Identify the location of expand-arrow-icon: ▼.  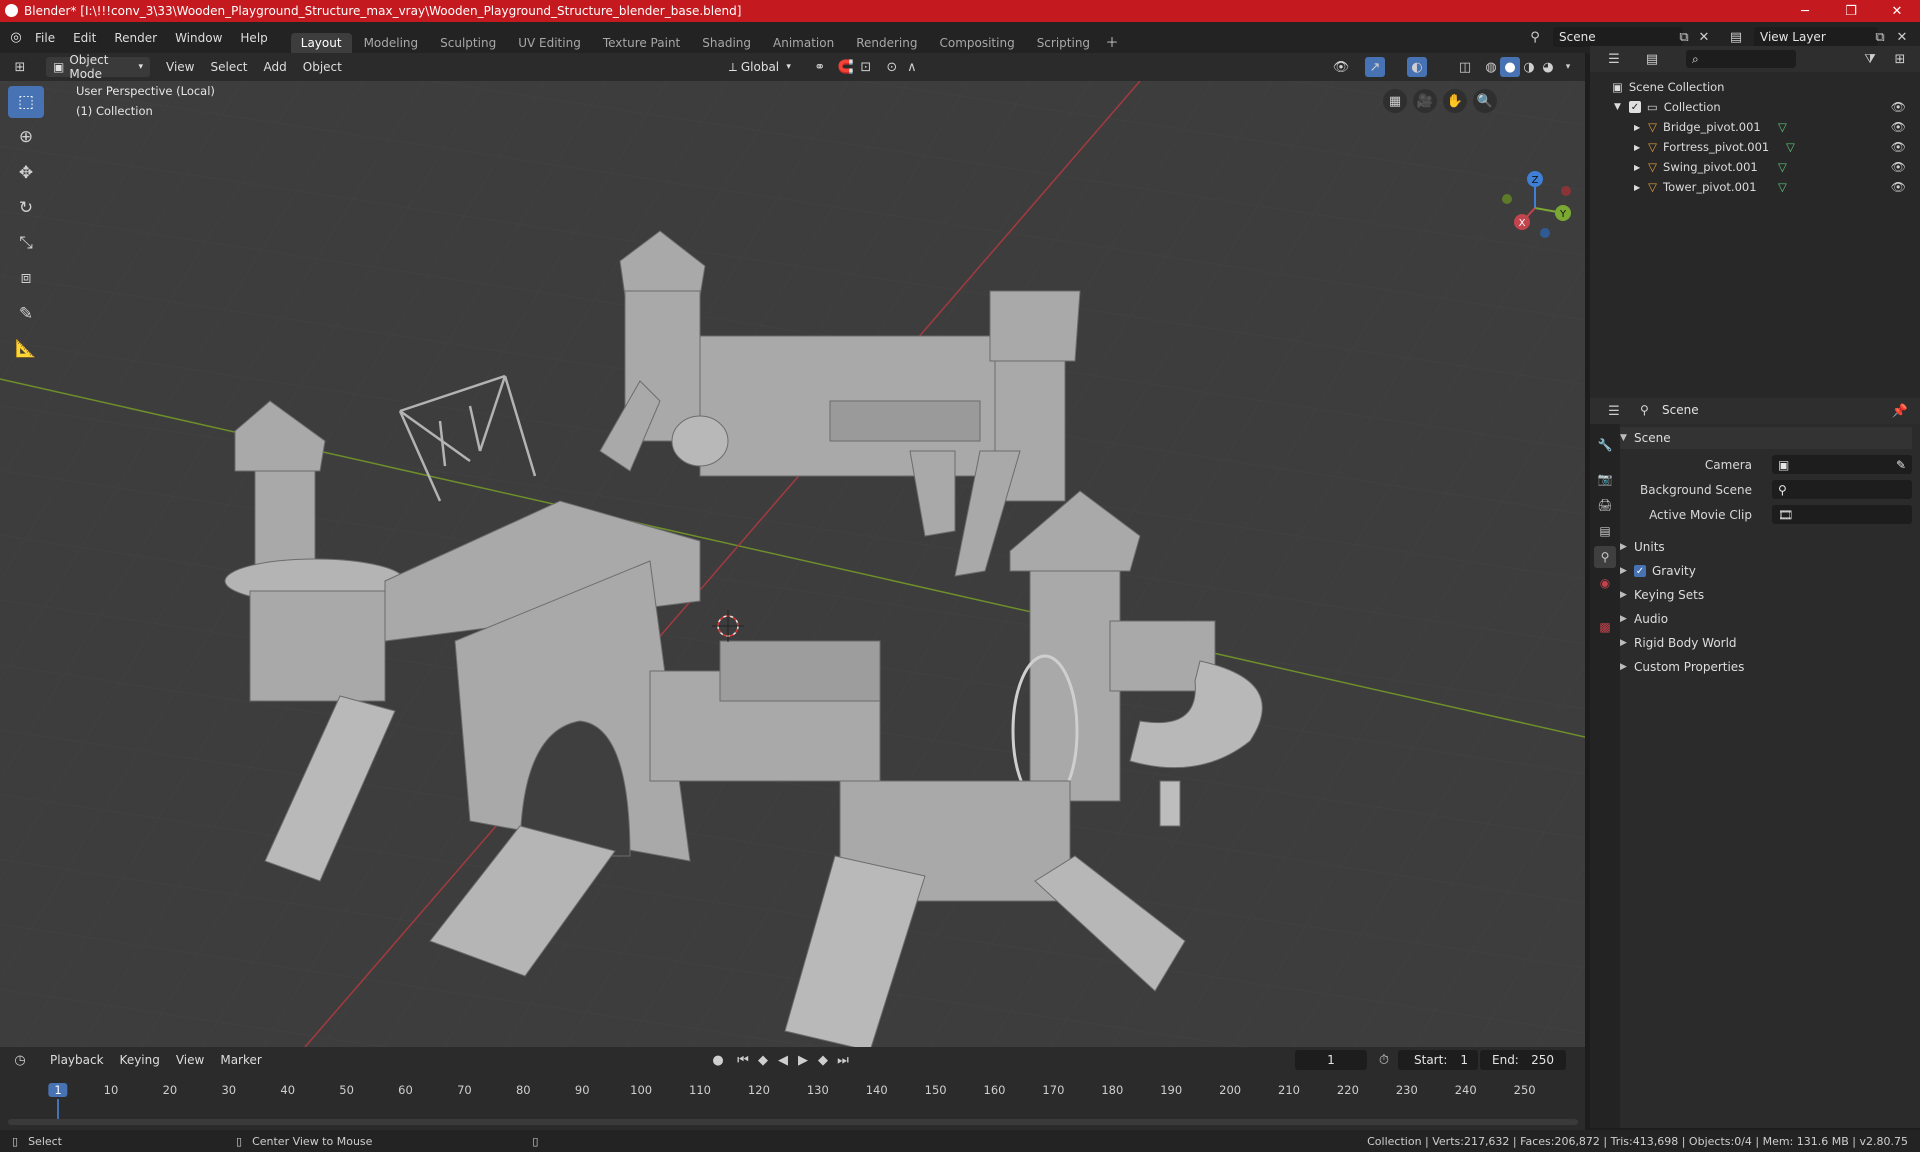
(1617, 107).